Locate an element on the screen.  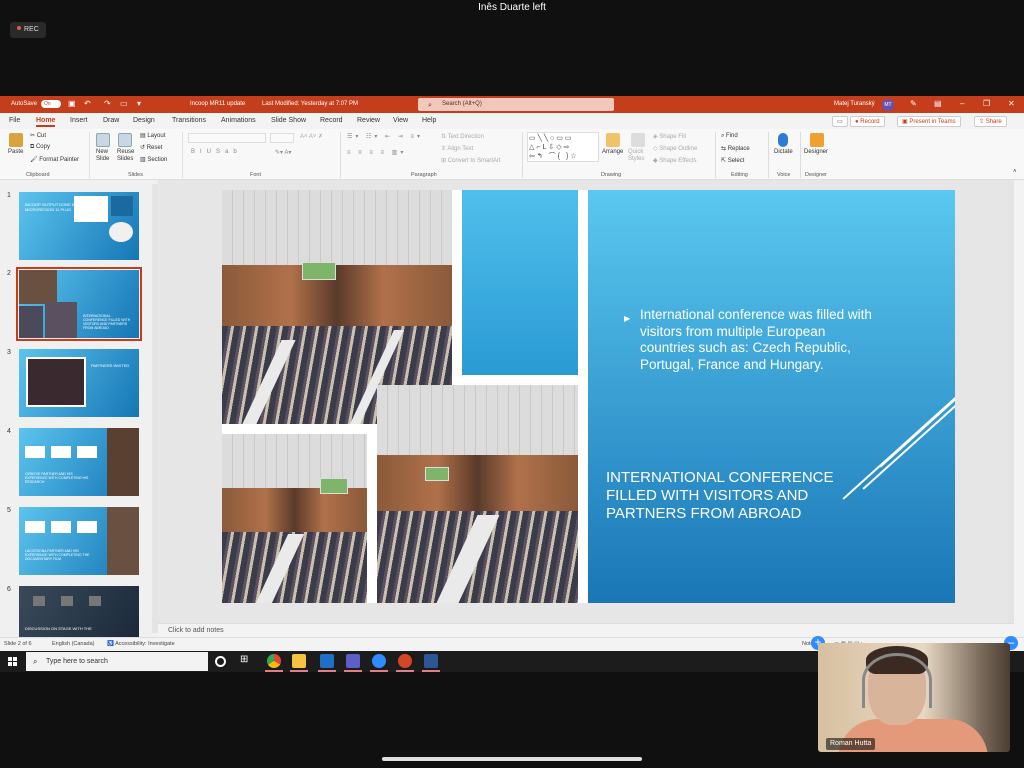
zoom-icon is located at coordinates (379, 661).